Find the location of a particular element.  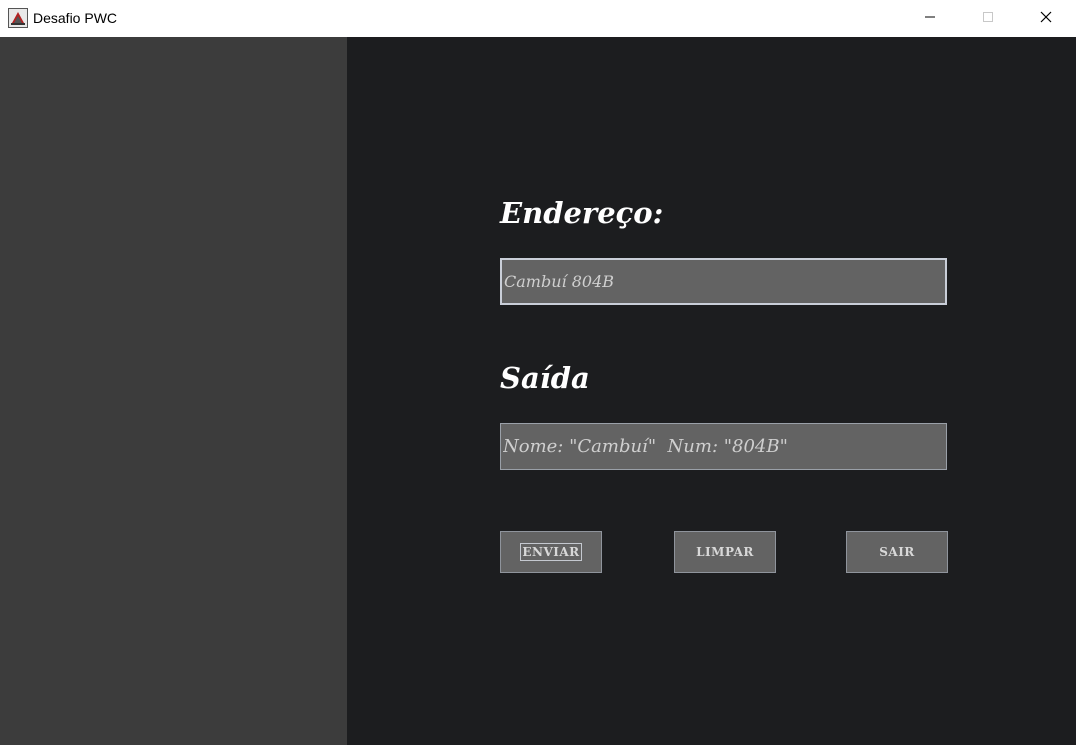

minimize-icon is located at coordinates (930, 19).